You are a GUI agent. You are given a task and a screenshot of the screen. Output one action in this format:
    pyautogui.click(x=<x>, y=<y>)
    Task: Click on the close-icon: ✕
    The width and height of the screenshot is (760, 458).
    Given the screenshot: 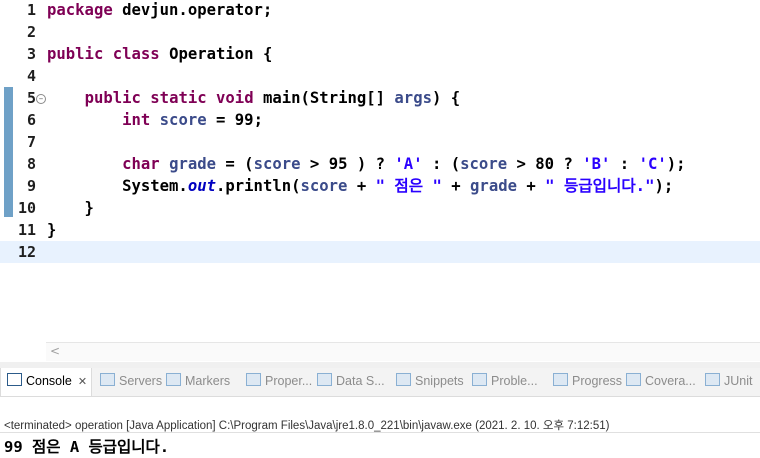 What is the action you would take?
    pyautogui.click(x=82, y=382)
    